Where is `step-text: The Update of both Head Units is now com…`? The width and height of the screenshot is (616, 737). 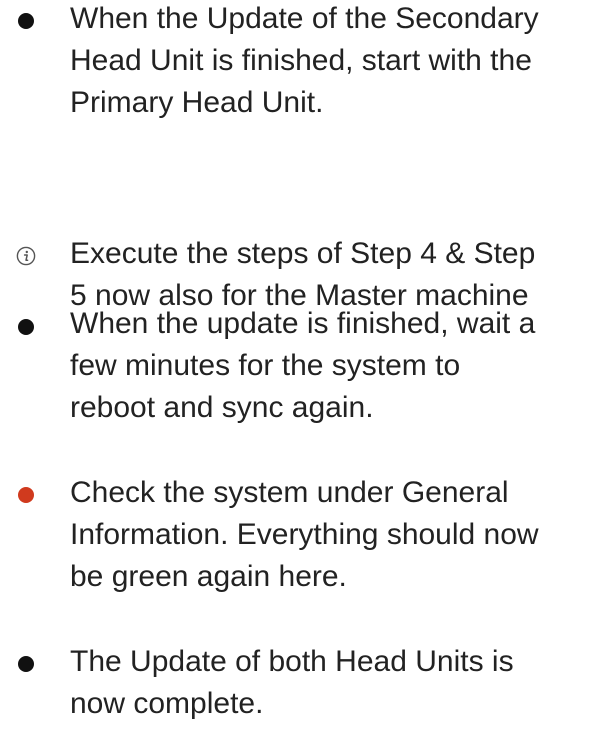 step-text: The Update of both Head Units is now com… is located at coordinates (292, 682).